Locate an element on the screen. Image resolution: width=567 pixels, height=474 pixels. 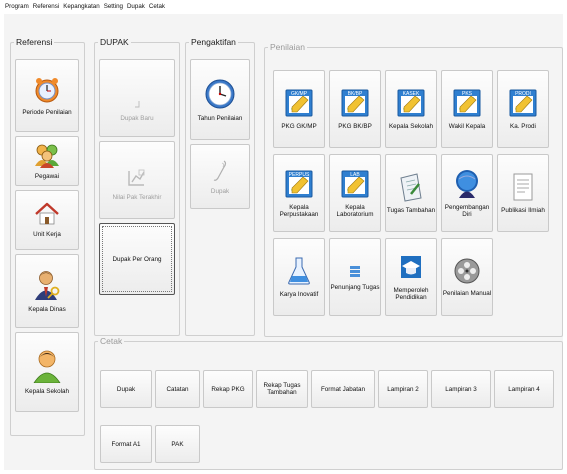
menu-cetak: Cetak is located at coordinates (157, 6).